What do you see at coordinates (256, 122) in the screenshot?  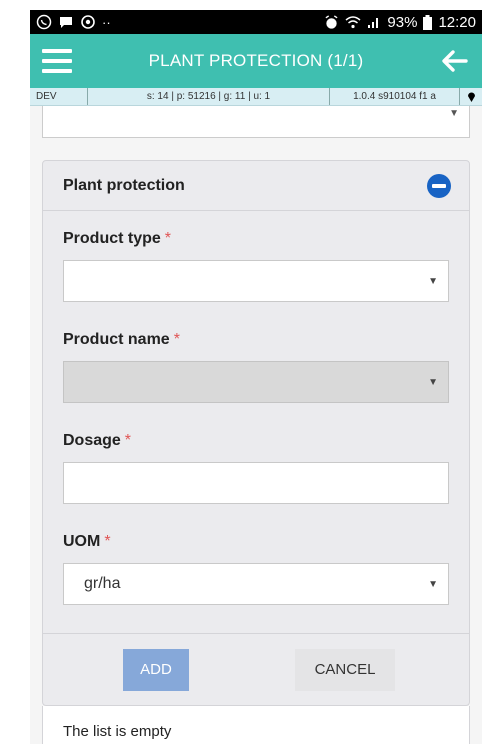 I see `previous-select-field: ▼` at bounding box center [256, 122].